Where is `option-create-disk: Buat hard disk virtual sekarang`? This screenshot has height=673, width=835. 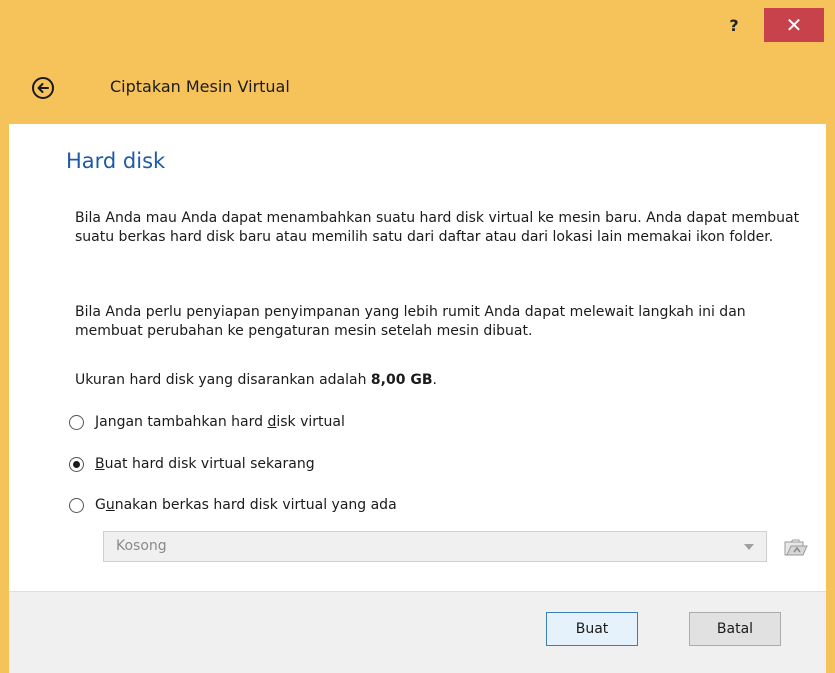
option-create-disk: Buat hard disk virtual sekarang is located at coordinates (192, 464).